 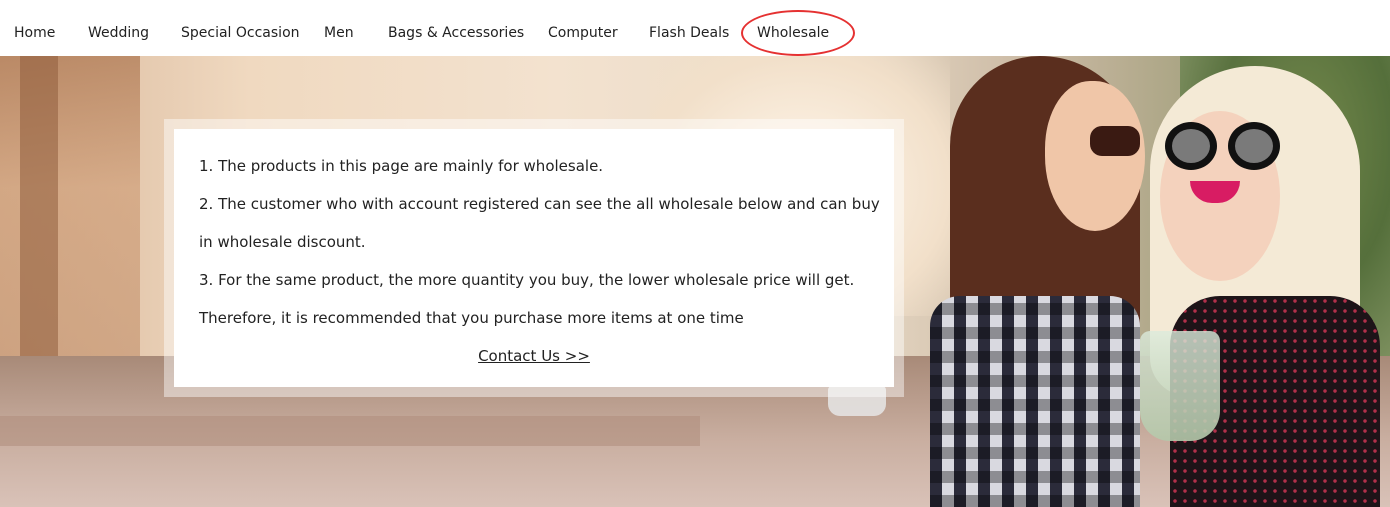 What do you see at coordinates (350, 431) in the screenshot?
I see `background-step` at bounding box center [350, 431].